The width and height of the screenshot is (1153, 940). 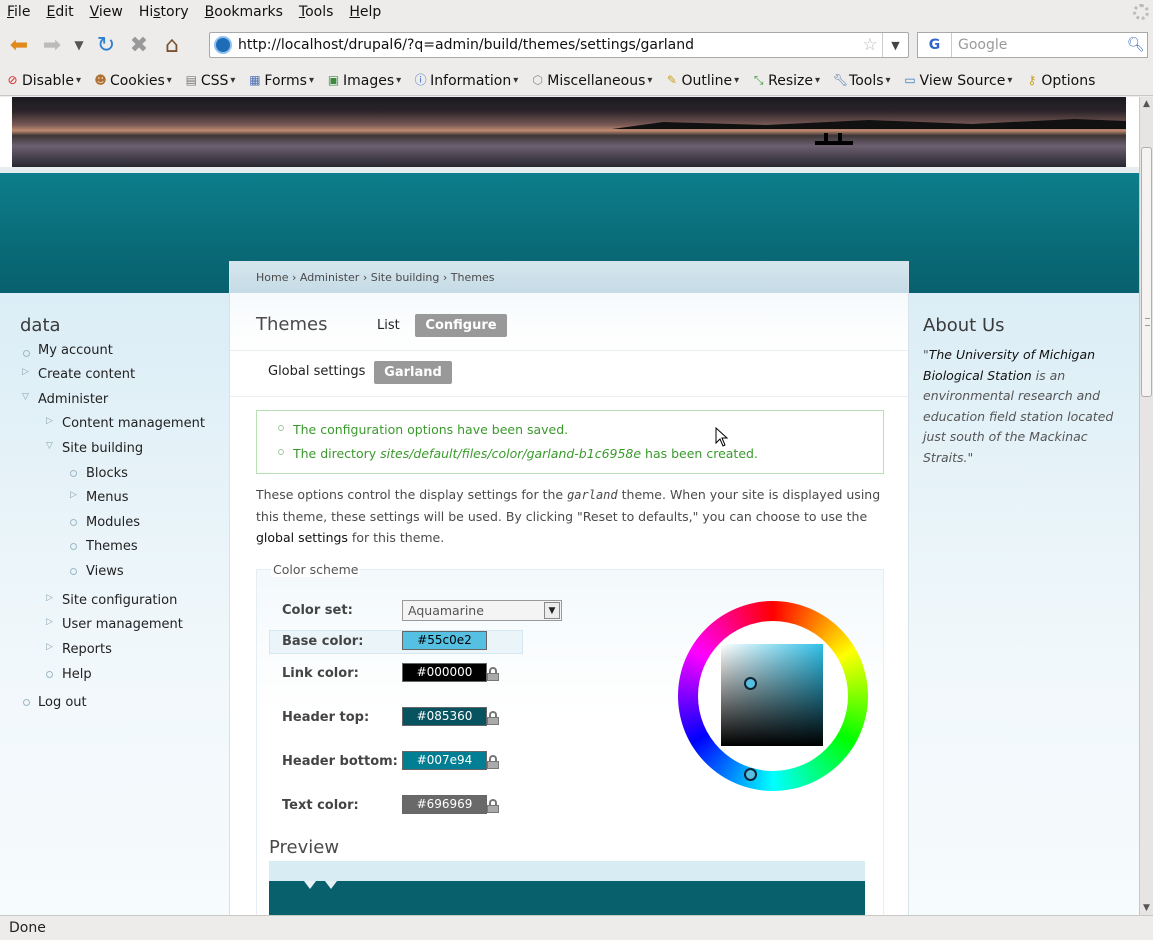 What do you see at coordinates (444, 716) in the screenshot?
I see `header-top-input: #085360` at bounding box center [444, 716].